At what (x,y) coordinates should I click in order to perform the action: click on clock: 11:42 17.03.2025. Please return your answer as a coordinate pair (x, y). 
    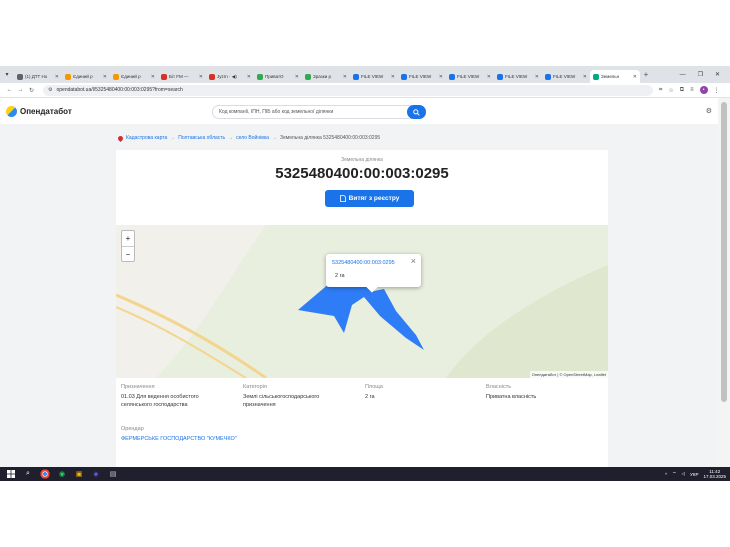
    Looking at the image, I should click on (714, 474).